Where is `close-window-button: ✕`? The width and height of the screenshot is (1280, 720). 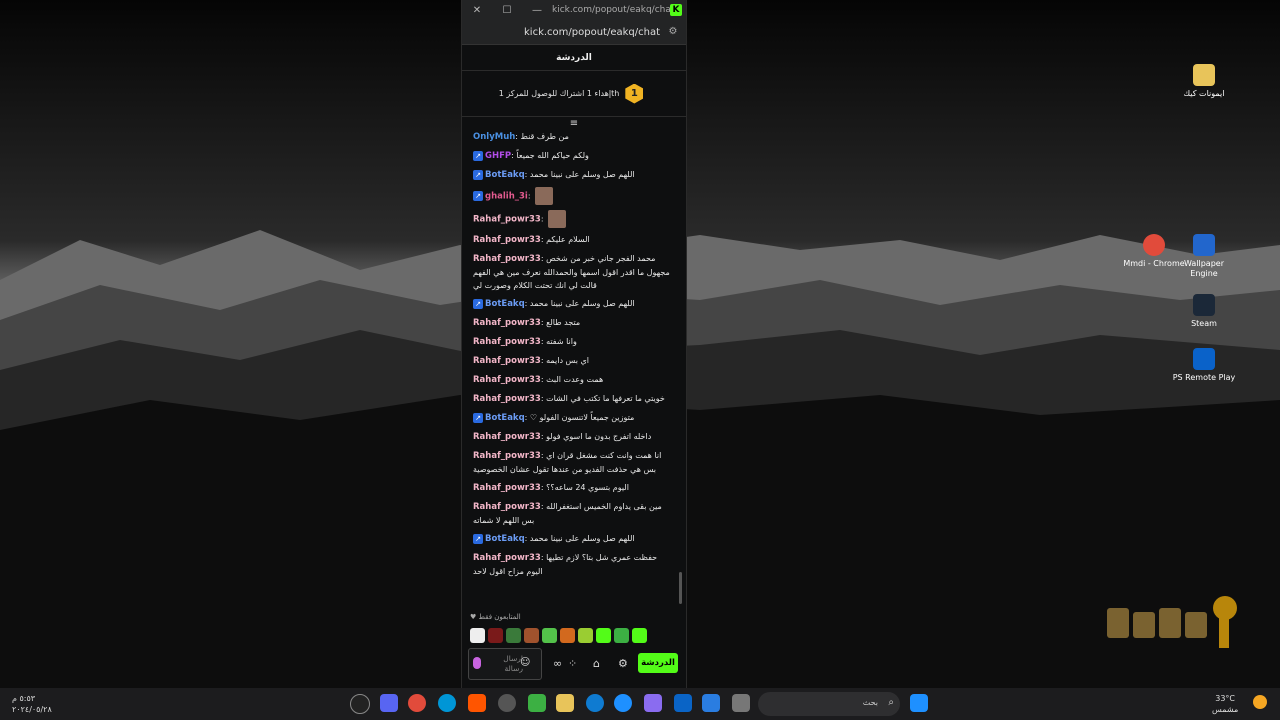
close-window-button: ✕ is located at coordinates (477, 10).